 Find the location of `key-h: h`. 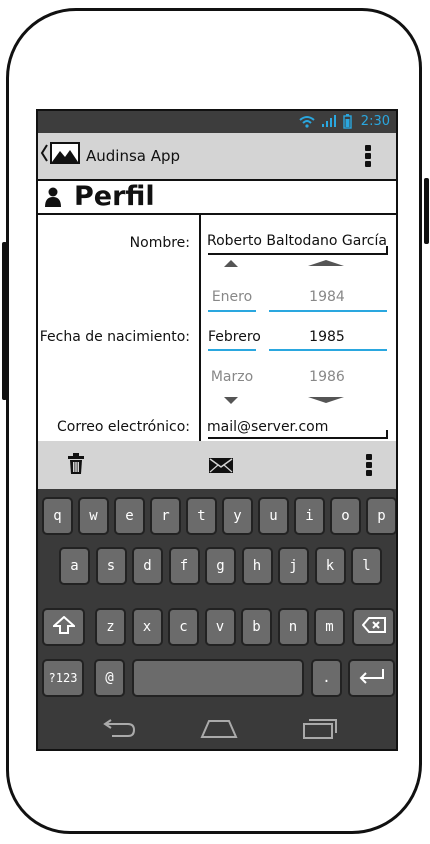

key-h: h is located at coordinates (257, 566).